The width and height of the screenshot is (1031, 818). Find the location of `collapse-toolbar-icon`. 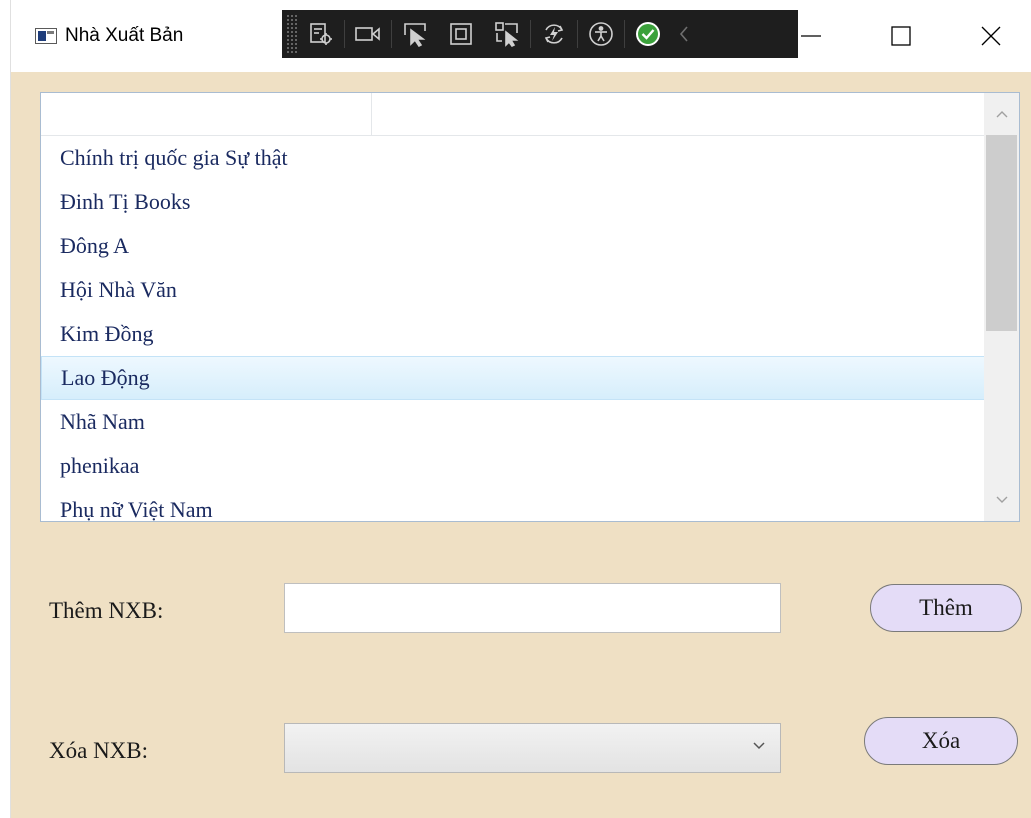

collapse-toolbar-icon is located at coordinates (684, 34).